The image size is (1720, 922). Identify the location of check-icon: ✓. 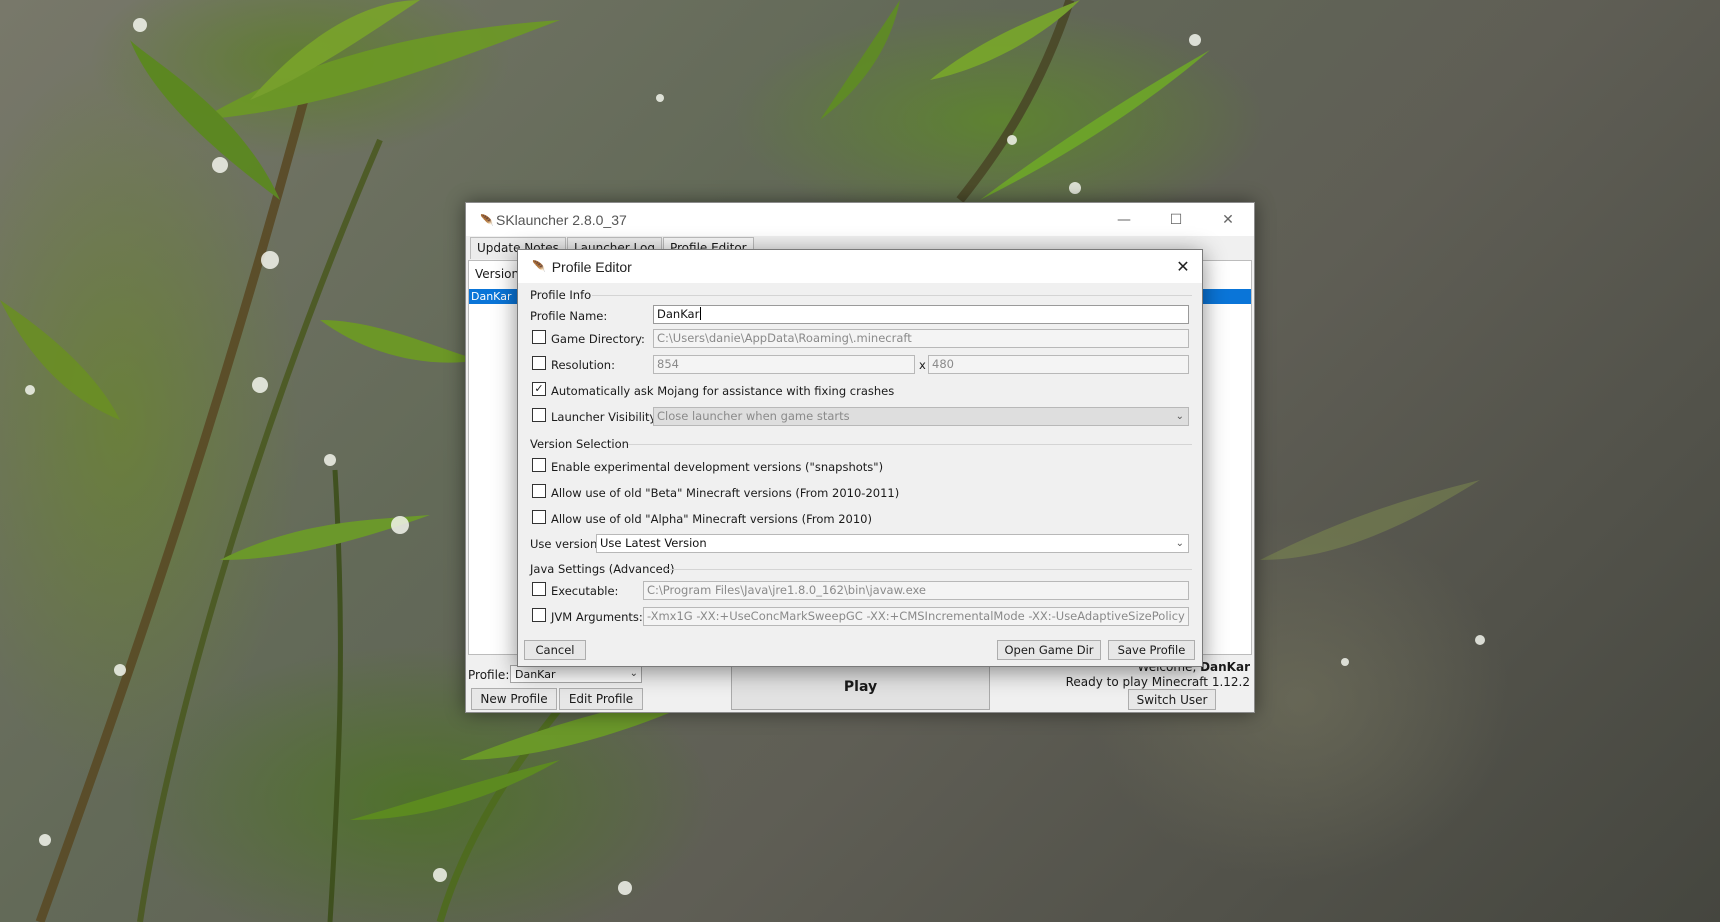
(539, 388).